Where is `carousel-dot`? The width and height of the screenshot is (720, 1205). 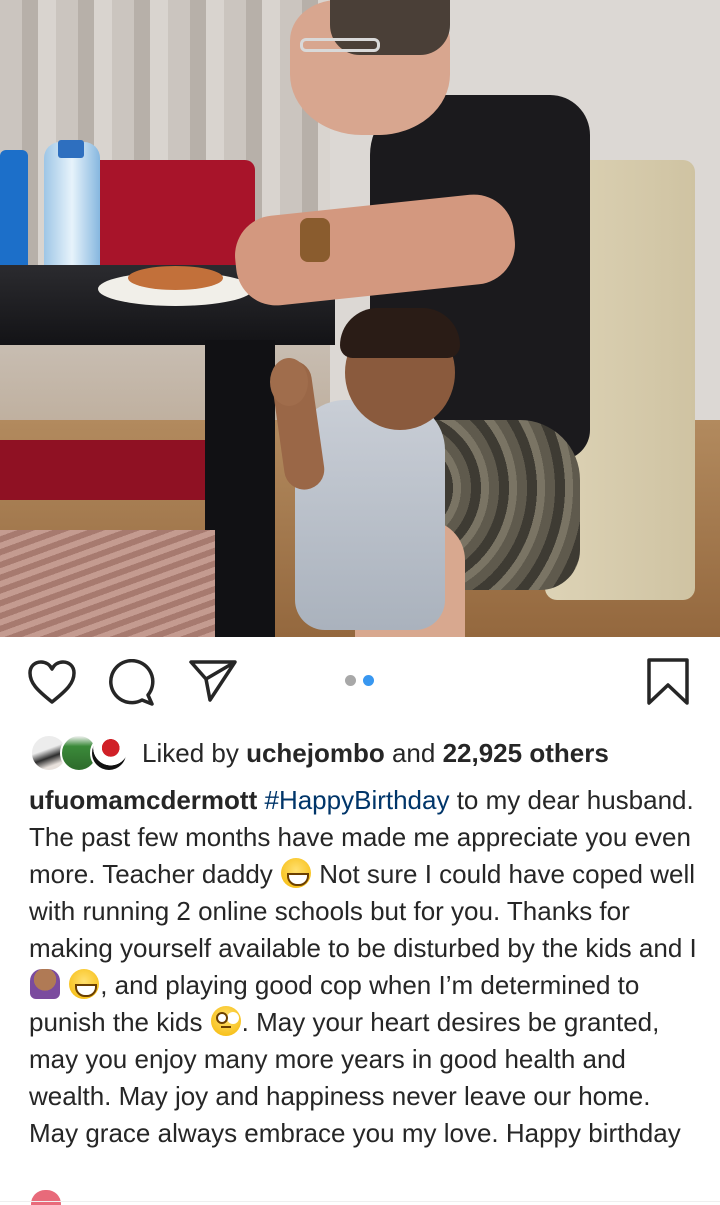
carousel-dot is located at coordinates (350, 680).